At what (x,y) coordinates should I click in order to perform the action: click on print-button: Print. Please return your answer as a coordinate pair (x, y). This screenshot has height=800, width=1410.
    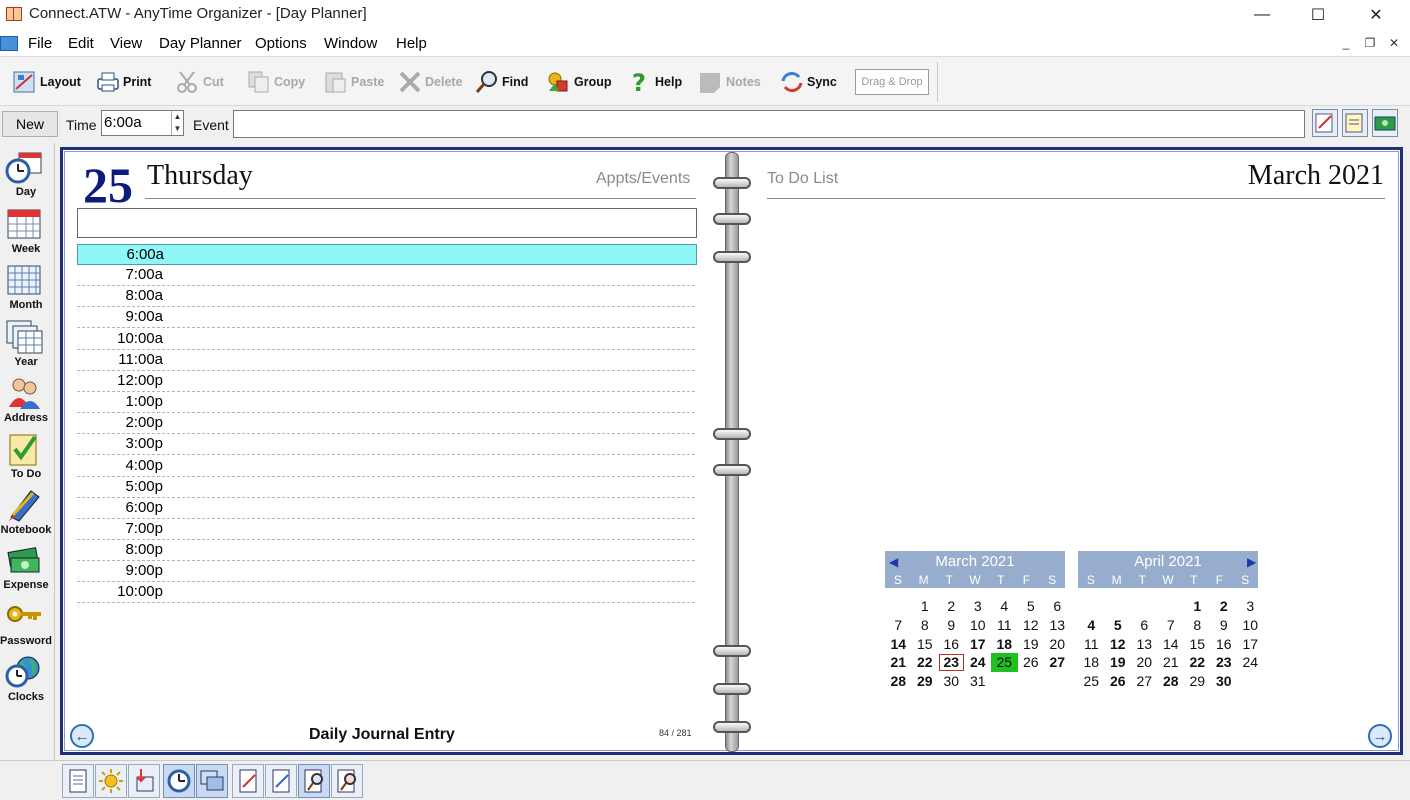
    Looking at the image, I should click on (123, 82).